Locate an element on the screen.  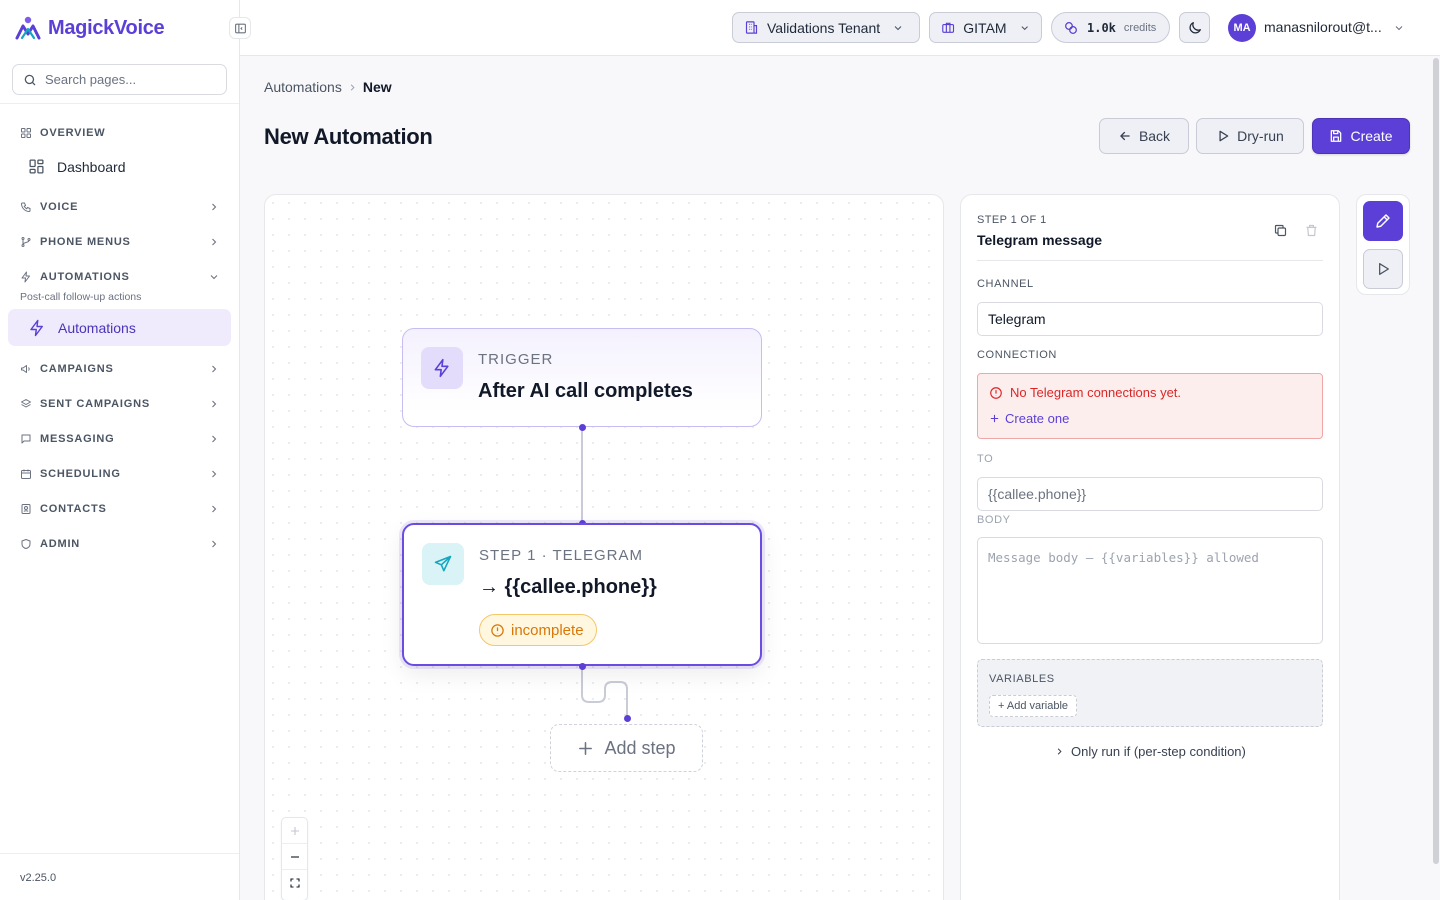
sidebar-group-label: CONTACTS is located at coordinates (73, 509).